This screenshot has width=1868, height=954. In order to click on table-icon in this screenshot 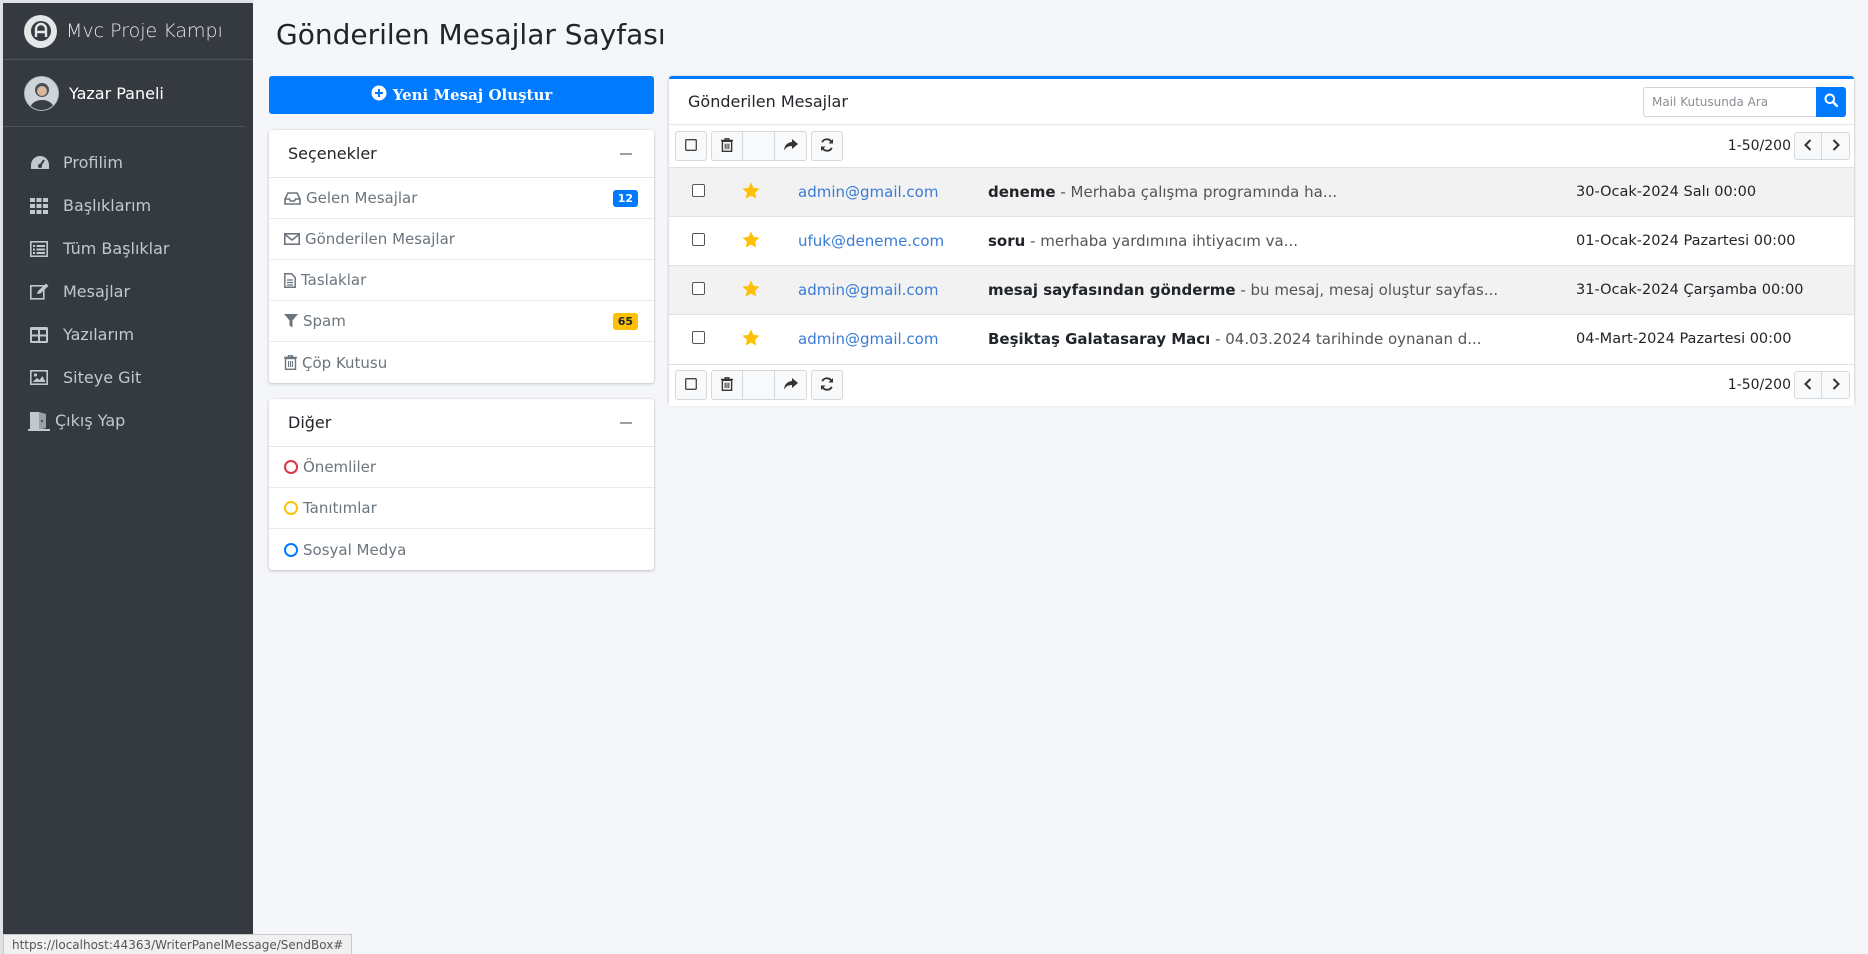, I will do `click(42, 334)`.